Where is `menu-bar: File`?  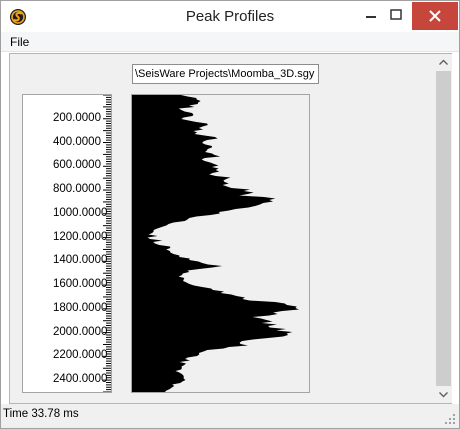
menu-bar: File is located at coordinates (230, 42).